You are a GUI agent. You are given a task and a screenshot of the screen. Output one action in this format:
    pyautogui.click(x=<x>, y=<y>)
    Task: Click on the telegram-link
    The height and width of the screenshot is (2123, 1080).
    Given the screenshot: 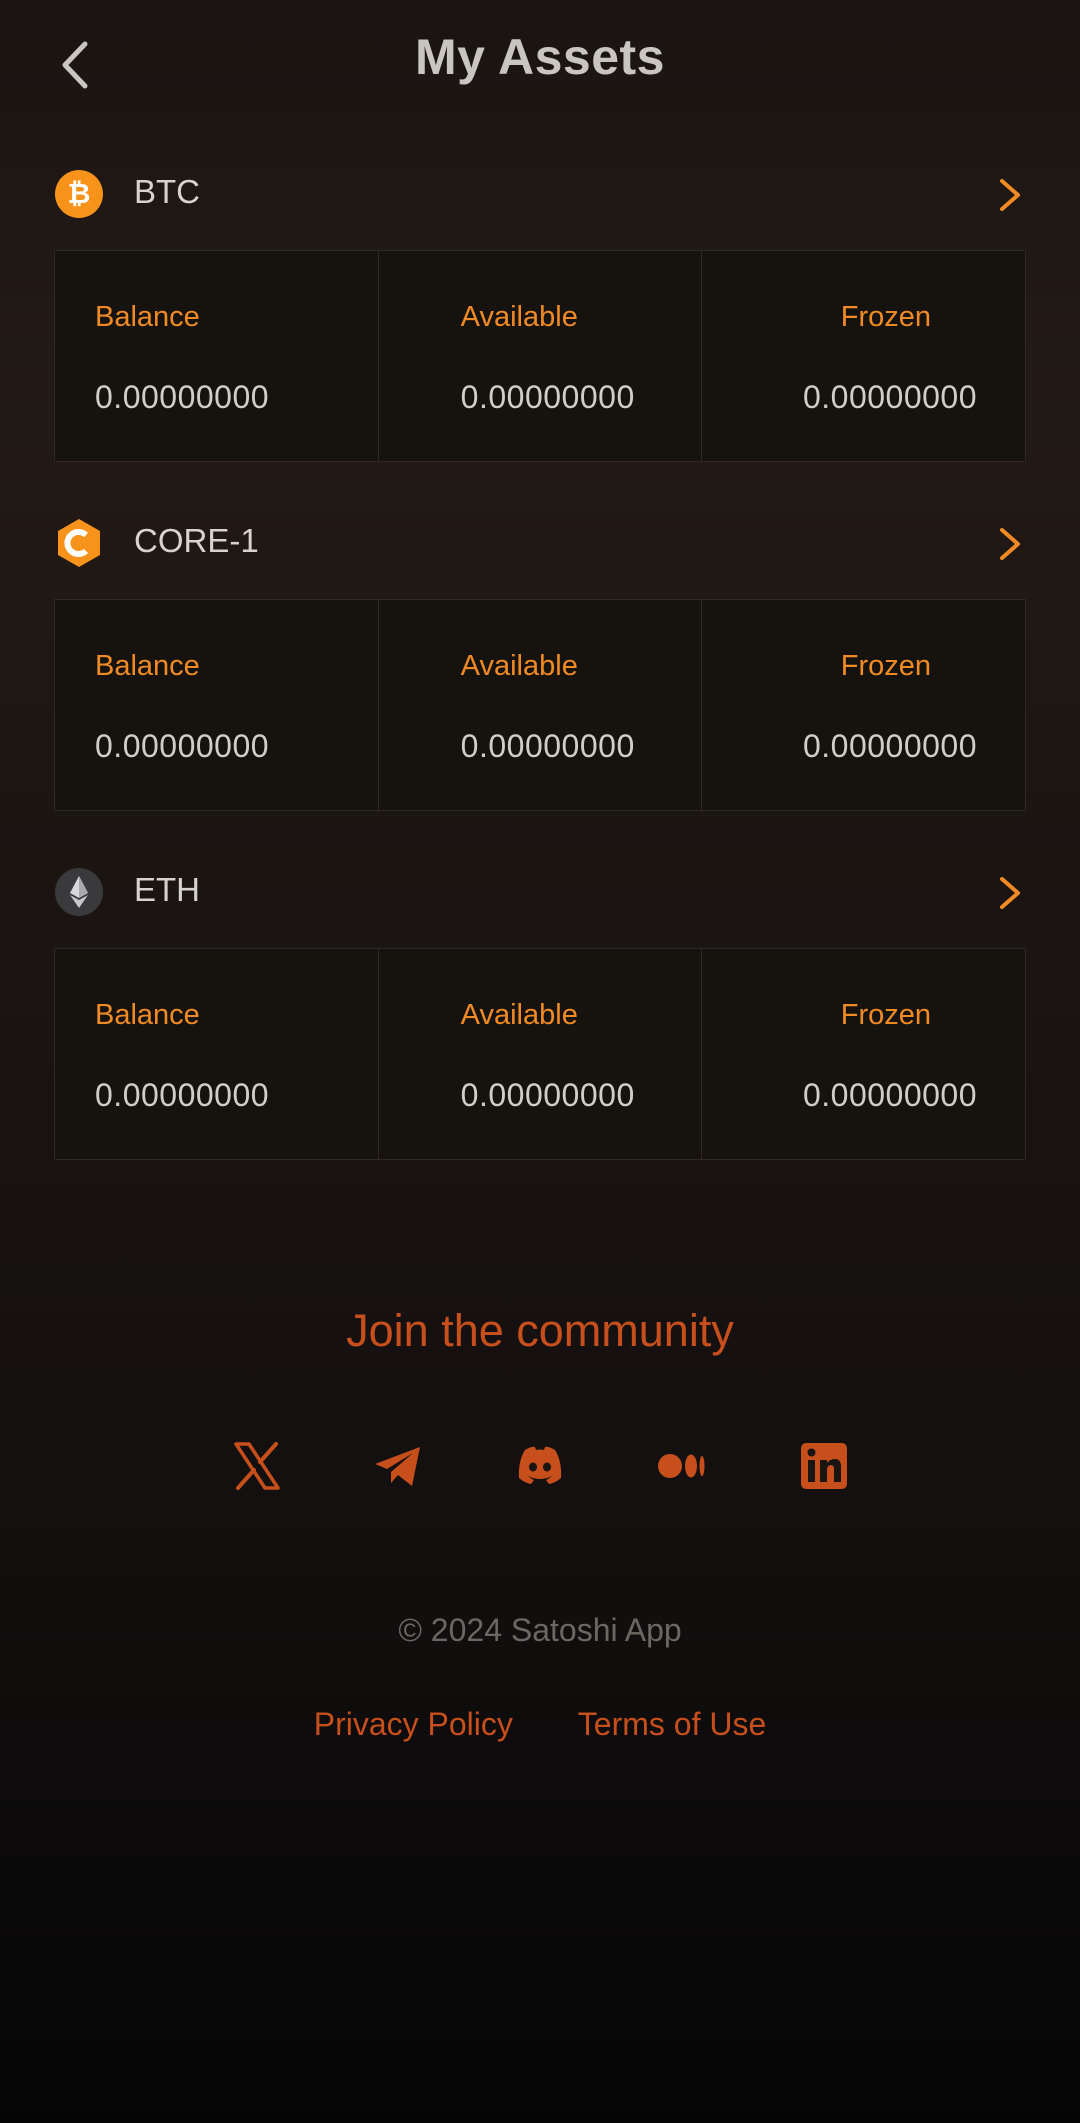 What is the action you would take?
    pyautogui.click(x=398, y=1466)
    